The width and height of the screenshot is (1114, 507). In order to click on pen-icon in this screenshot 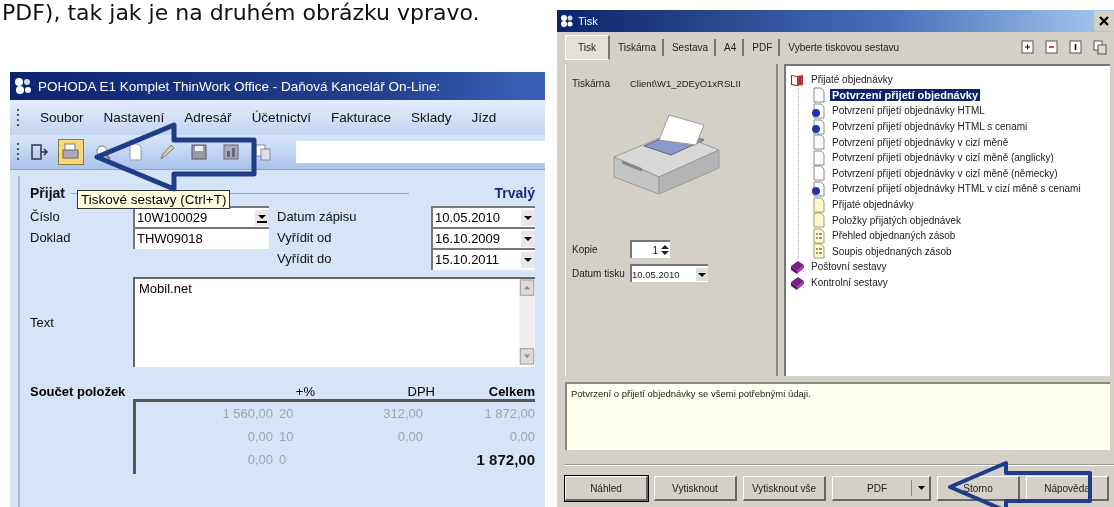, I will do `click(167, 152)`.